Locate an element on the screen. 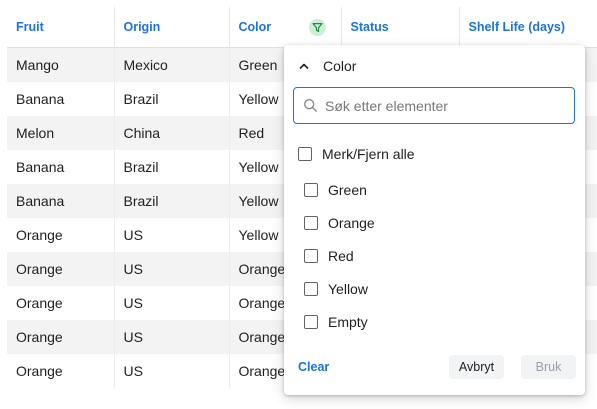  filter-popup-title: Color is located at coordinates (340, 66).